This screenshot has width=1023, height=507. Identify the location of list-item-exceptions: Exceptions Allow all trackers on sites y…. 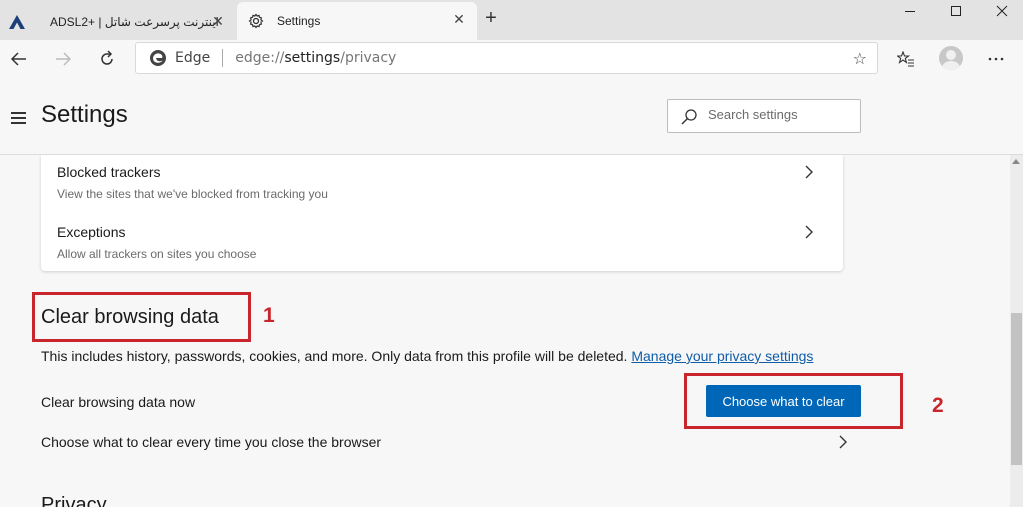
(442, 245).